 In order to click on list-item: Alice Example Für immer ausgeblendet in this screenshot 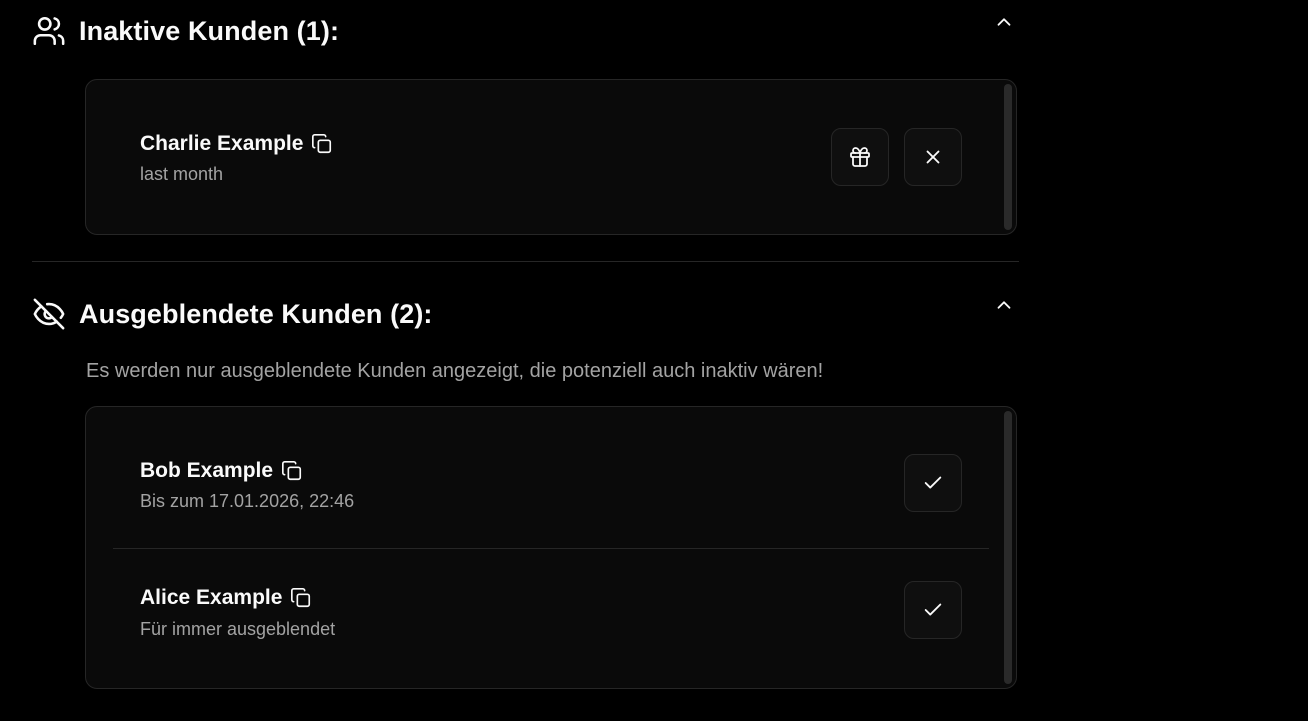, I will do `click(551, 618)`.